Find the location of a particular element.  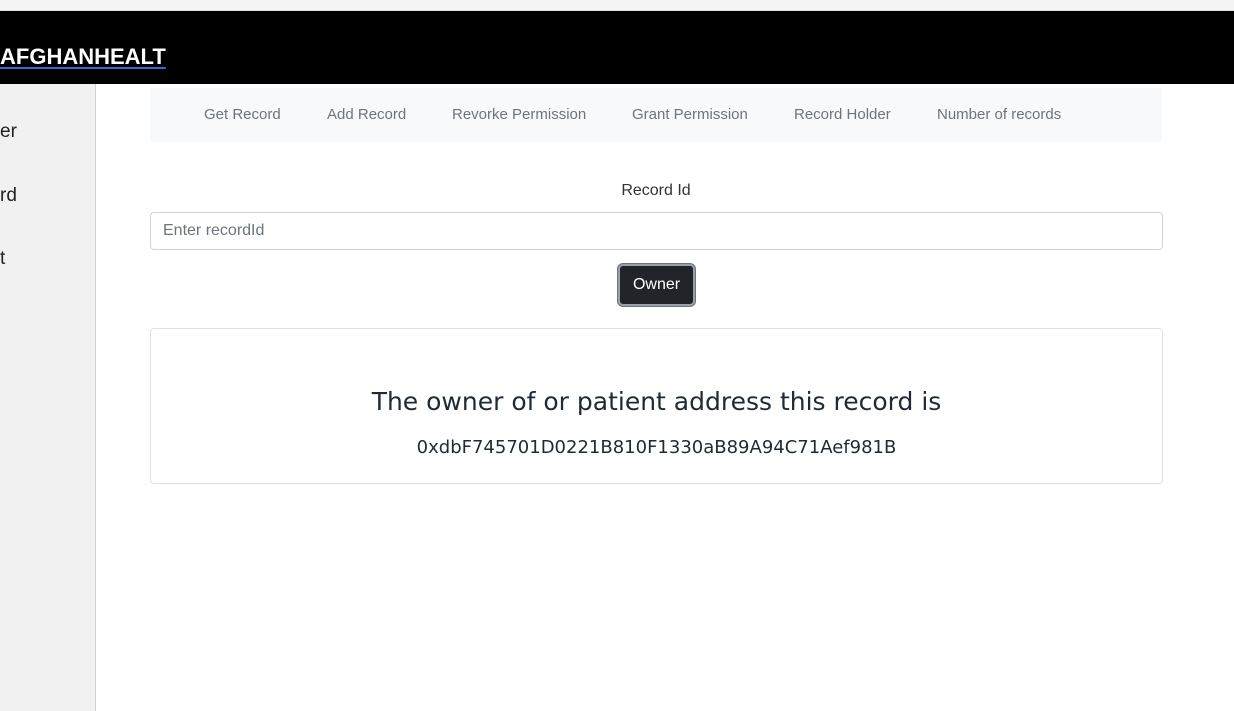

sidebar: er rd t is located at coordinates (48, 397).